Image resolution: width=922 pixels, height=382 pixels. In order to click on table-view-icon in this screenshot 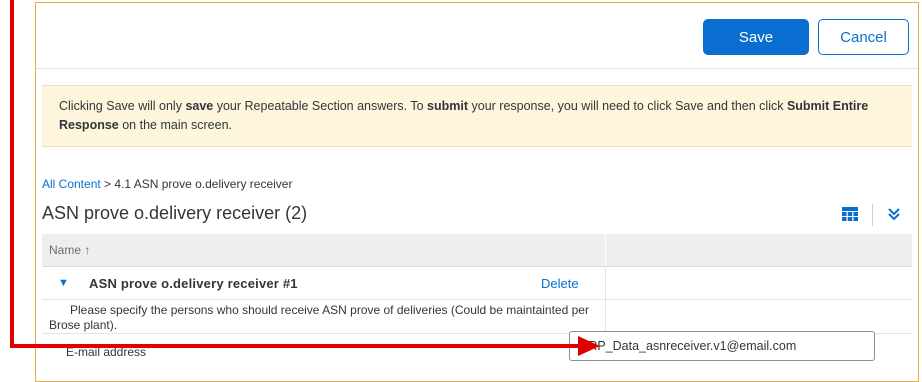, I will do `click(850, 216)`.